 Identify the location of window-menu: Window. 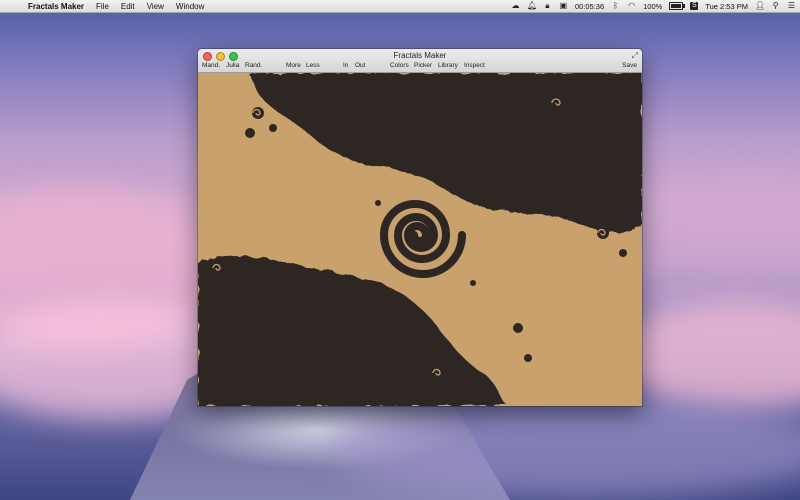
(190, 6).